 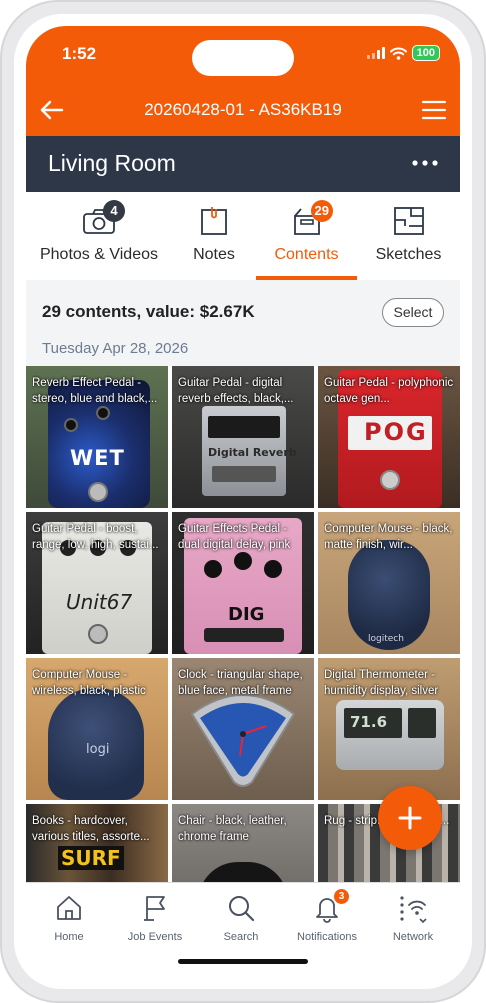 I want to click on nav-label: Home, so click(x=69, y=937).